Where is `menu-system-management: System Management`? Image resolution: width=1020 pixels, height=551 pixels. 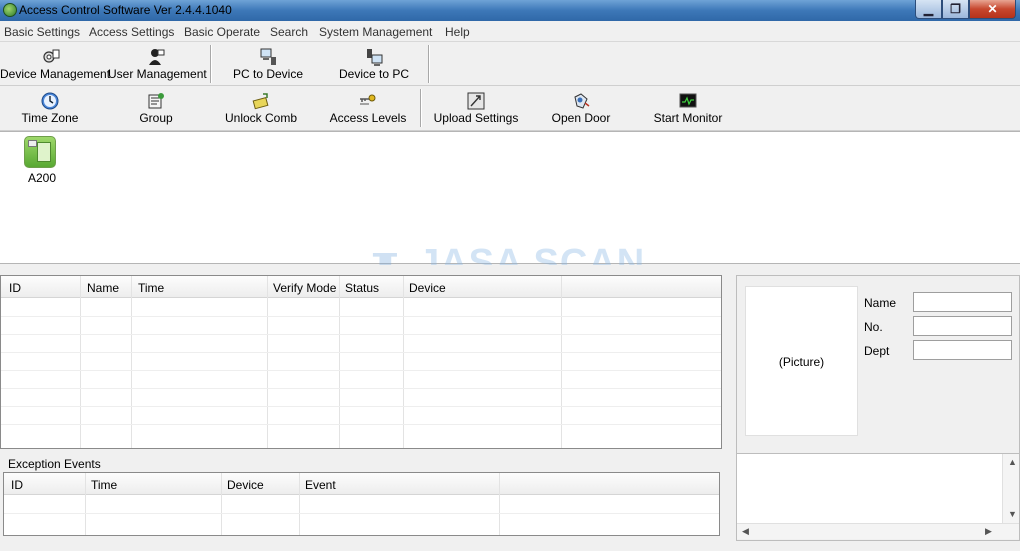 menu-system-management: System Management is located at coordinates (375, 32).